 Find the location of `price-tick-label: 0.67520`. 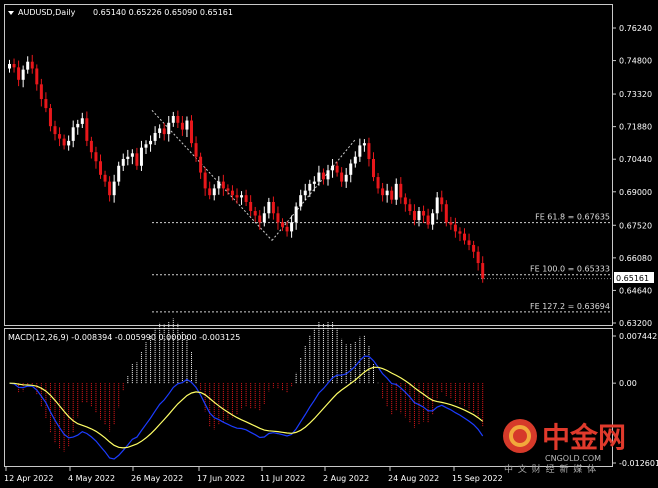

price-tick-label: 0.67520 is located at coordinates (635, 225).